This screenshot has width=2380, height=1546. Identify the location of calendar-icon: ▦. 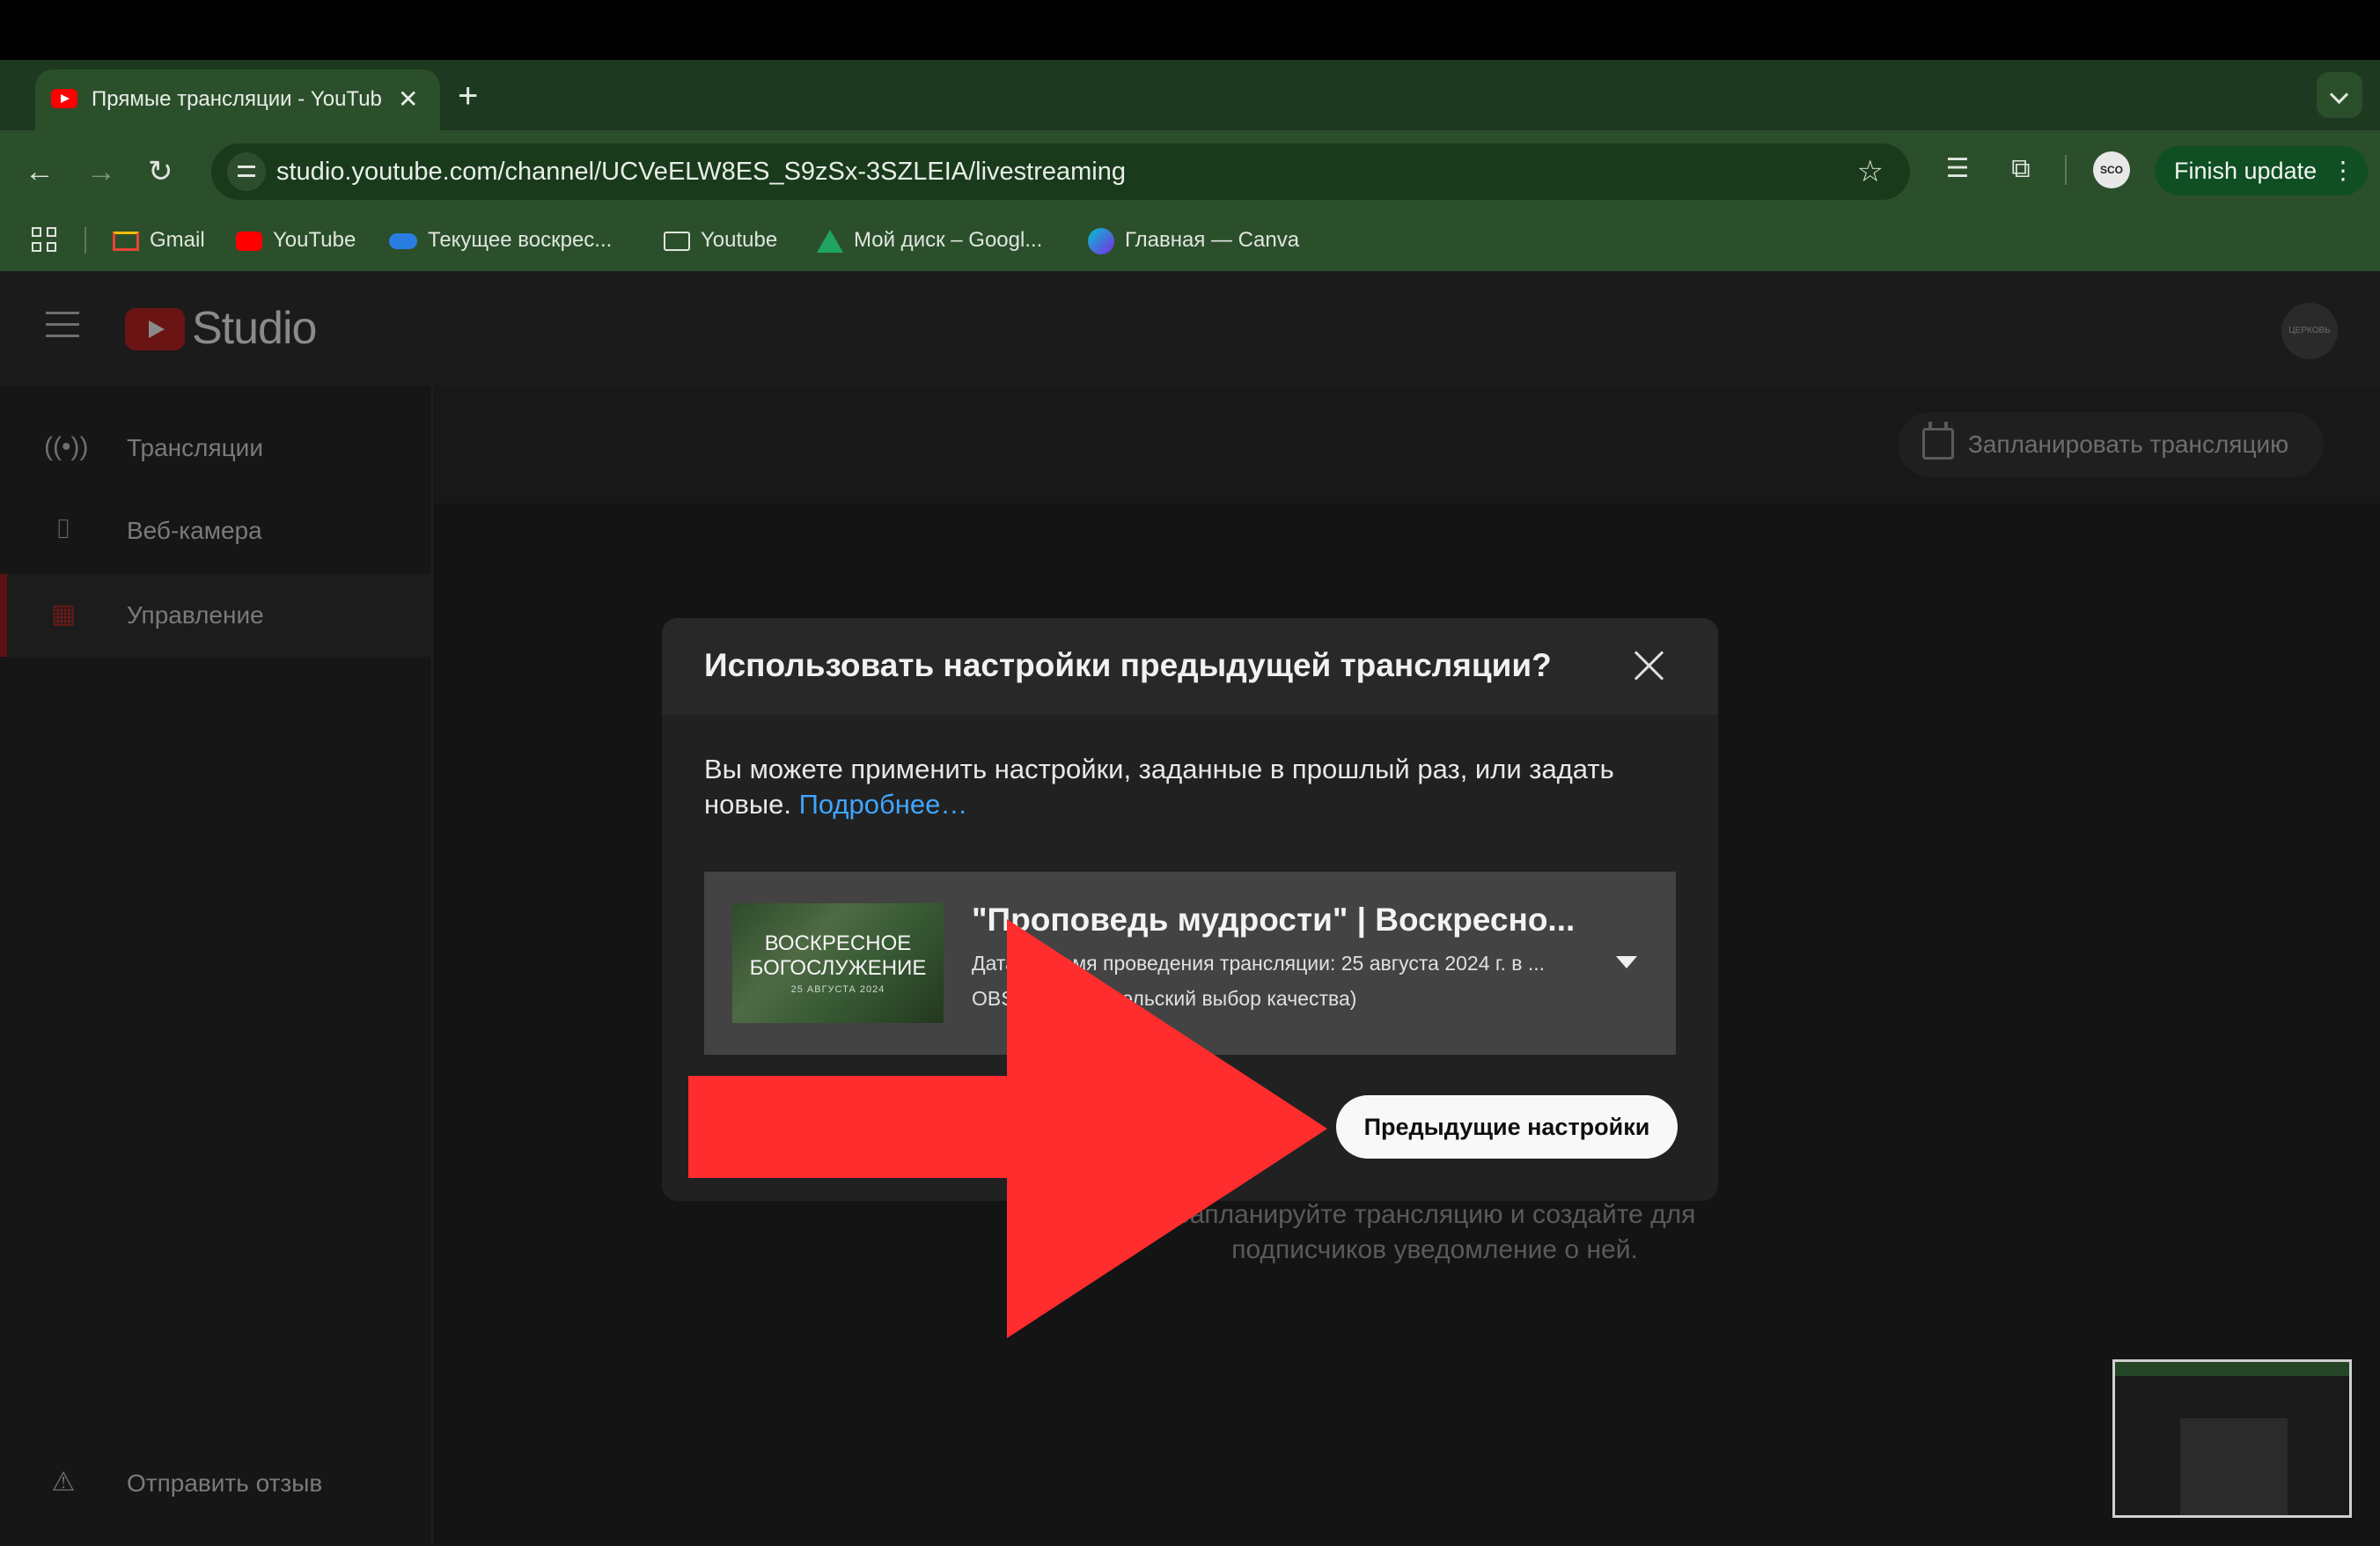
(63, 614).